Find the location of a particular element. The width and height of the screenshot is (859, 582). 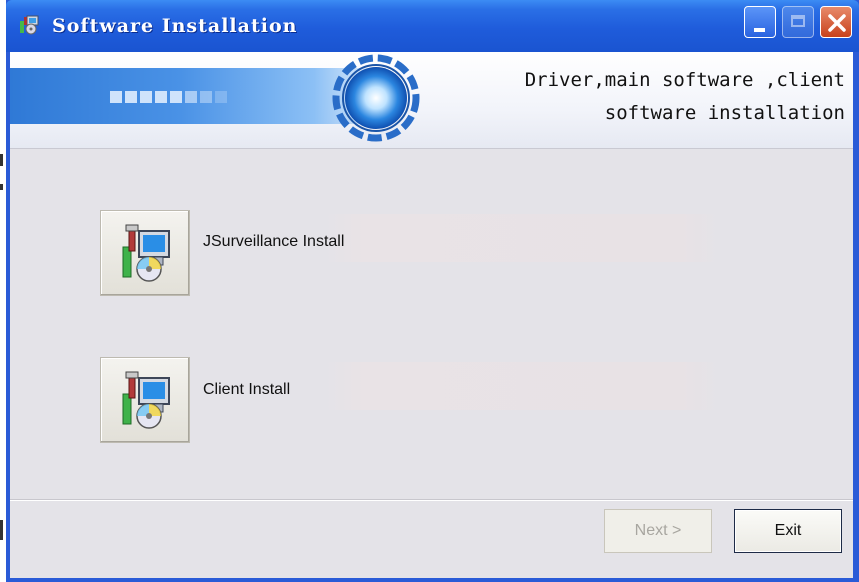

jsurveillance-install-button is located at coordinates (145, 253).